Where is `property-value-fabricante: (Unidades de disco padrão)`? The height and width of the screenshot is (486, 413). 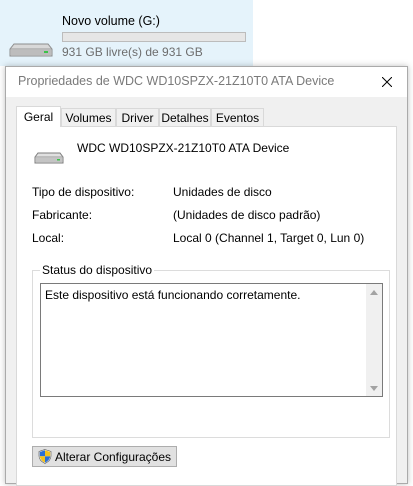 property-value-fabricante: (Unidades de disco padrão) is located at coordinates (247, 215).